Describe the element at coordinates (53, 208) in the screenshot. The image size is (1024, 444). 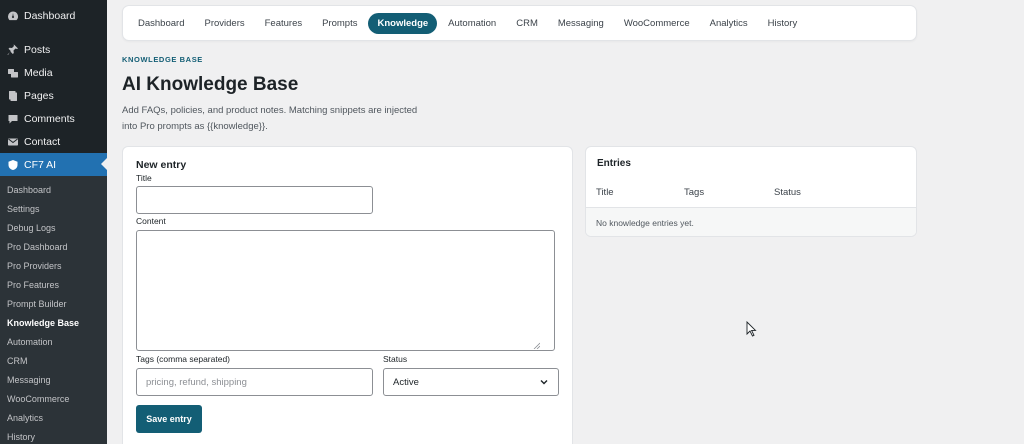
I see `submenu-item-settings: Settings` at that location.